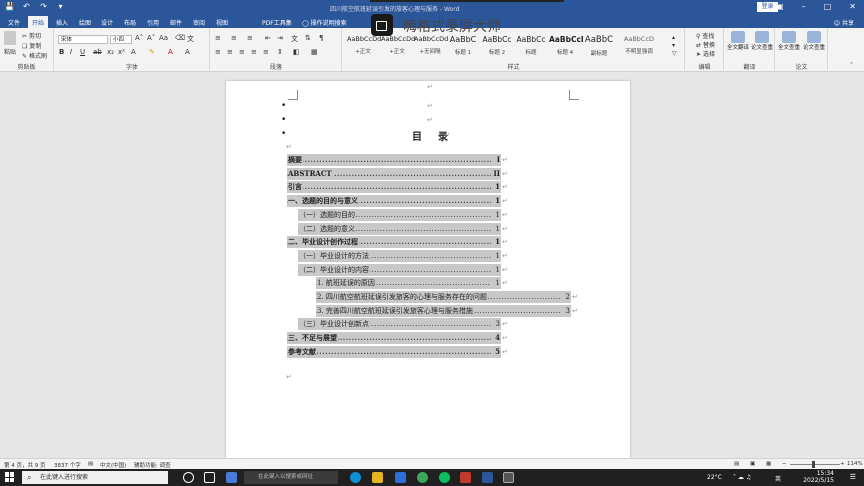  What do you see at coordinates (277, 22) in the screenshot?
I see `tab-pdf-tools: PDF工具集` at bounding box center [277, 22].